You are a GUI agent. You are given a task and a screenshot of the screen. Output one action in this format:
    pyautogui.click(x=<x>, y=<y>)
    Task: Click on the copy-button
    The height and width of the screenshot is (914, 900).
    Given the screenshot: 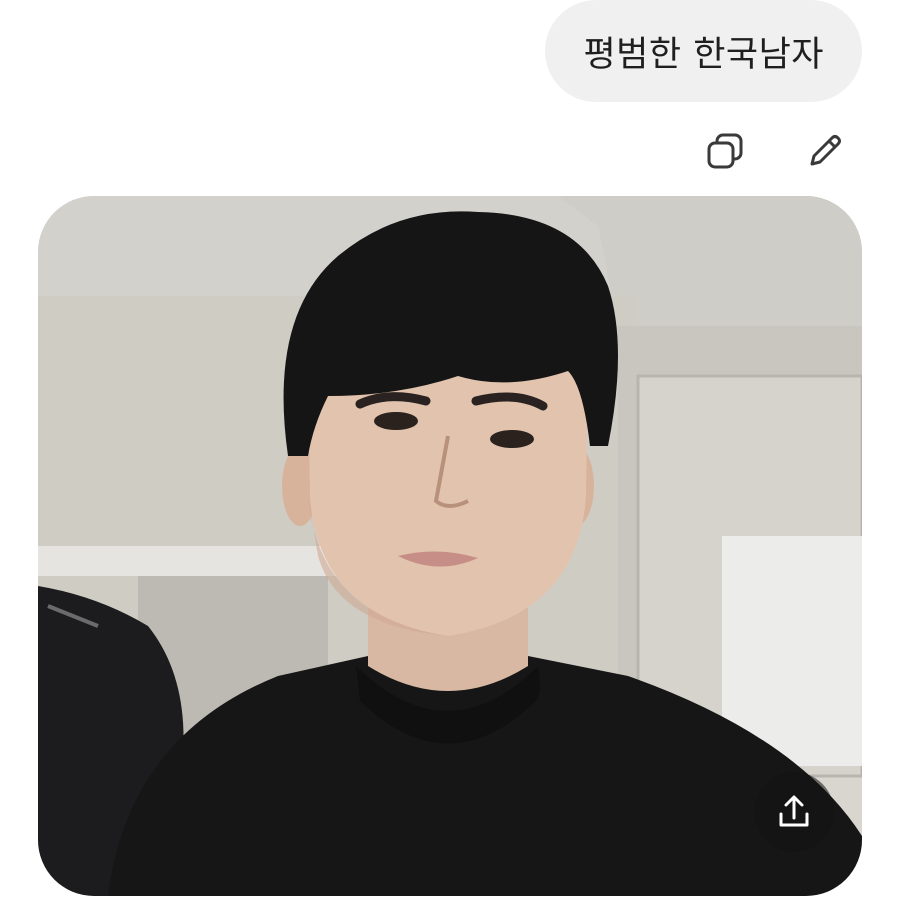 What is the action you would take?
    pyautogui.click(x=725, y=151)
    